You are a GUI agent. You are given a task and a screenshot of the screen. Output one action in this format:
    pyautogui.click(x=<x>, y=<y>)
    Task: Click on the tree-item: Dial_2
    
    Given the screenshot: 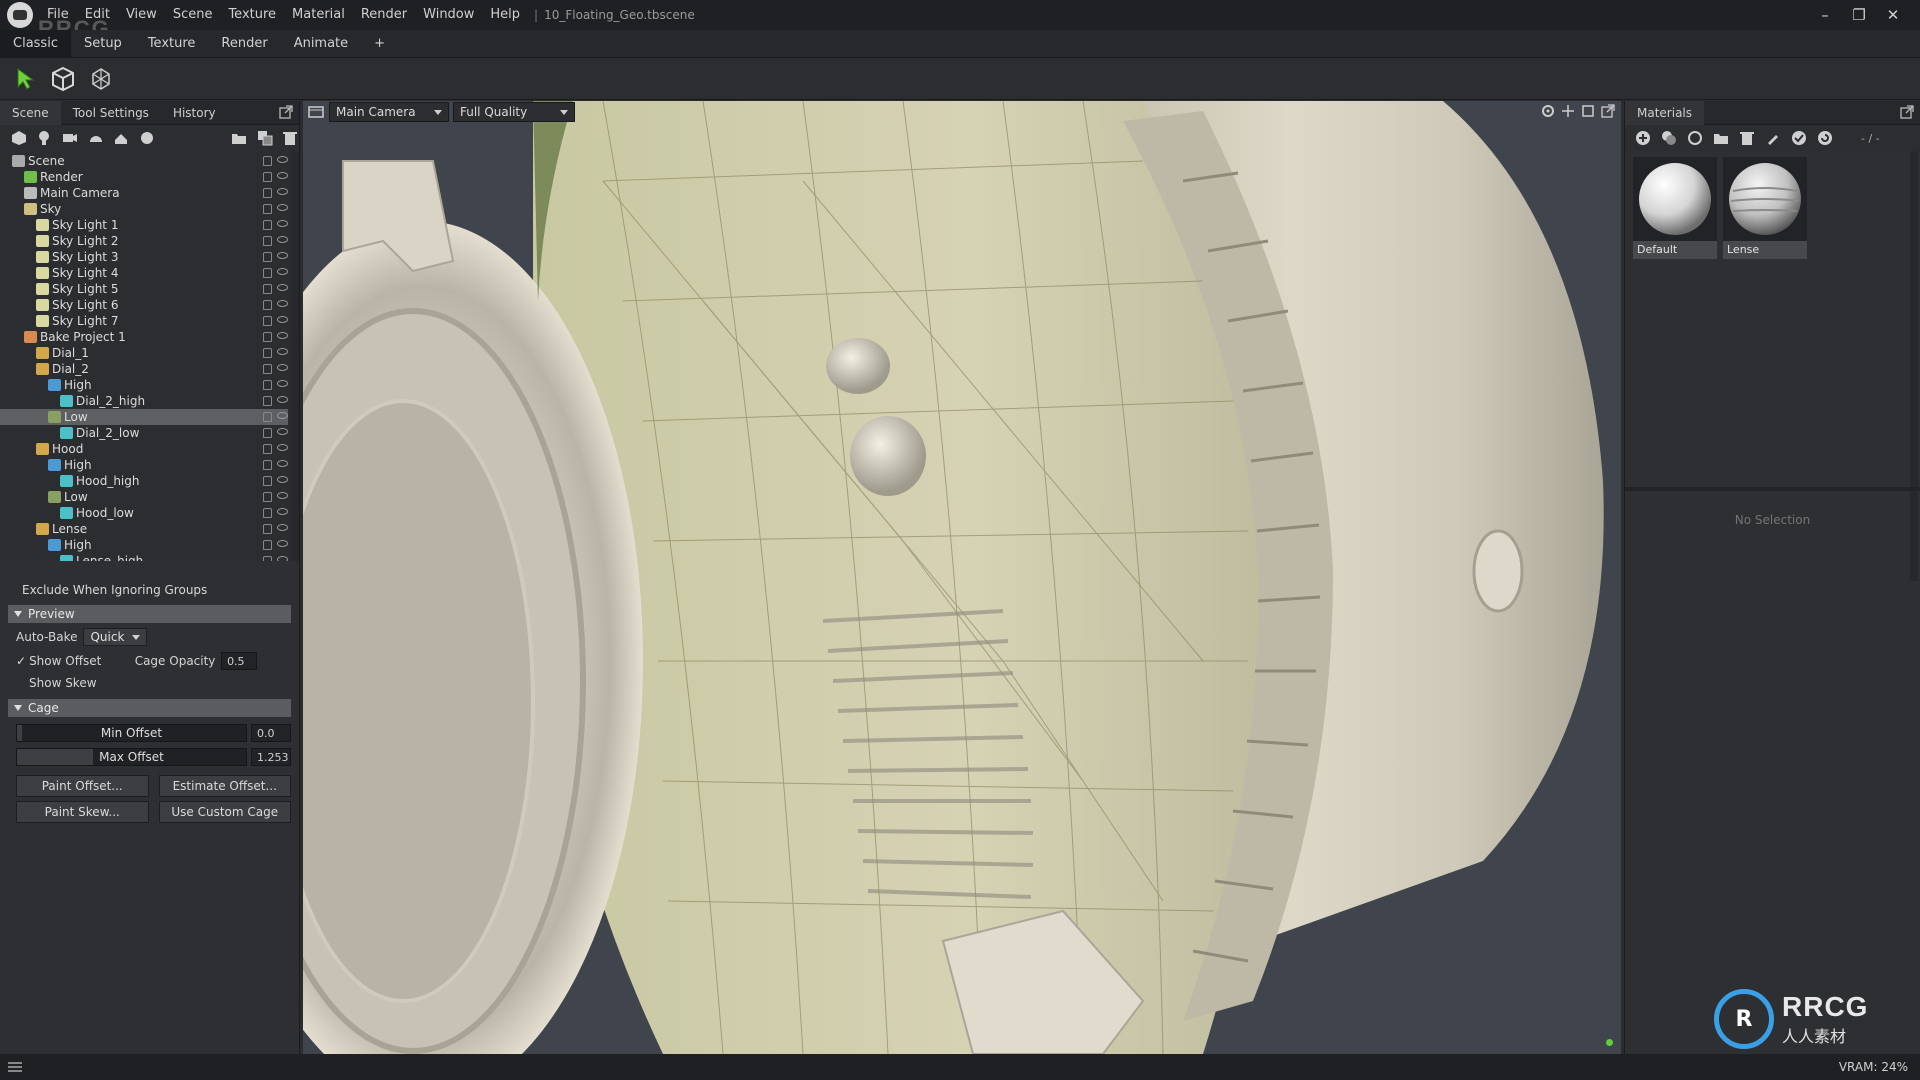 What is the action you would take?
    pyautogui.click(x=144, y=369)
    